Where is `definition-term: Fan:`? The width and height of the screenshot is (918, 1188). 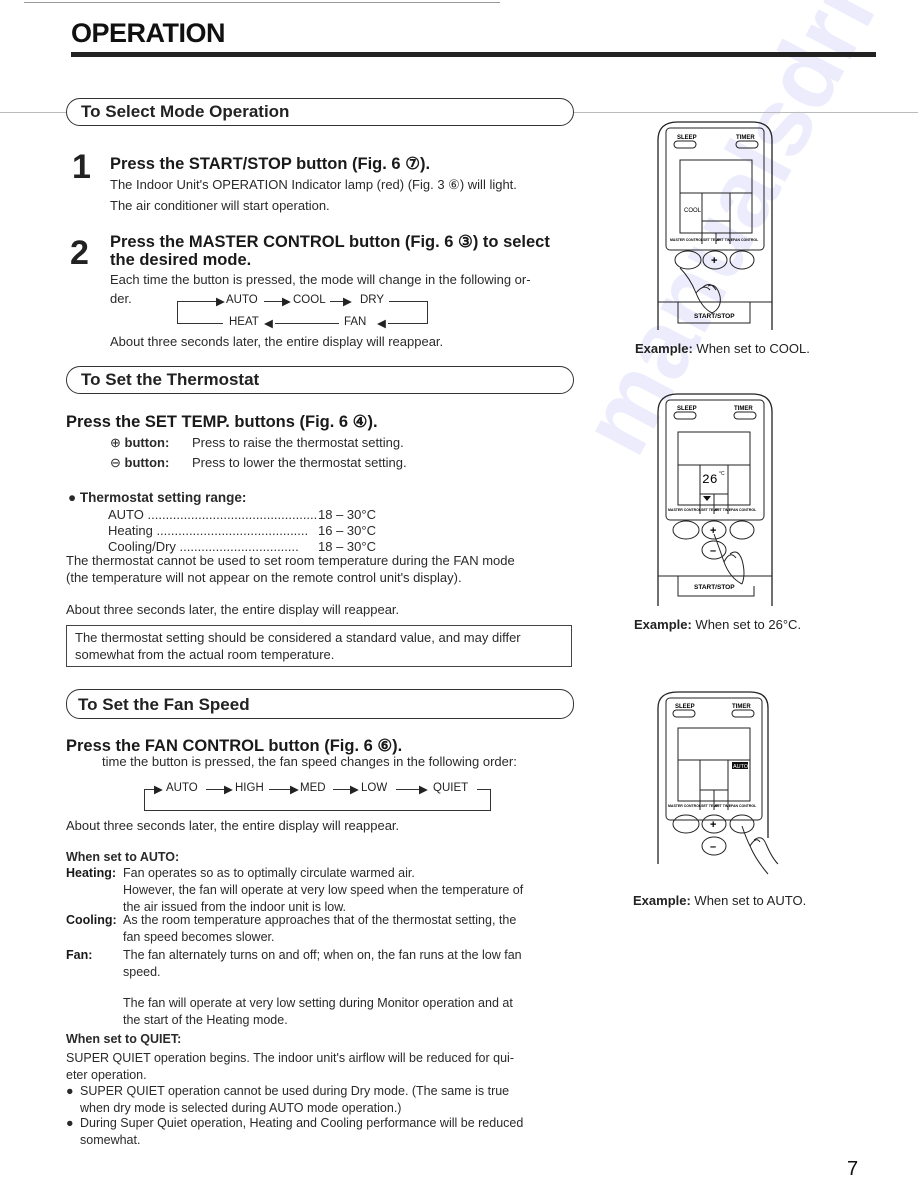 definition-term: Fan: is located at coordinates (79, 955).